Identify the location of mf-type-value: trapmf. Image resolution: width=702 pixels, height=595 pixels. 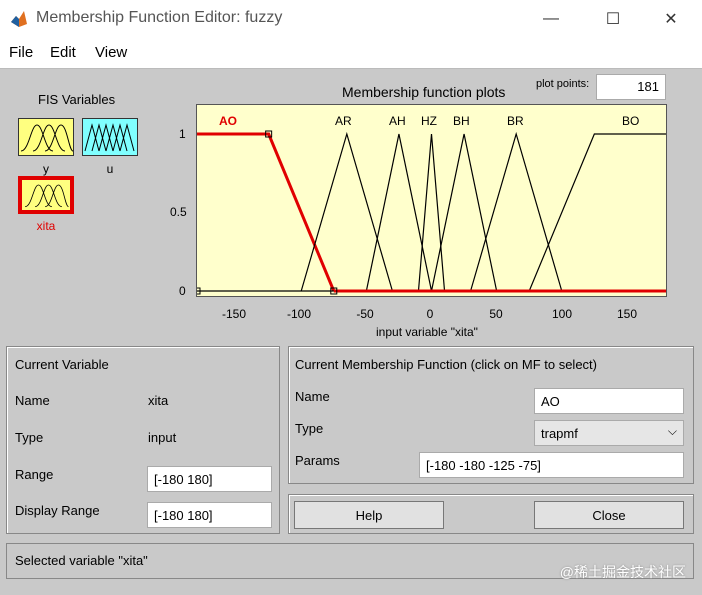
(559, 433).